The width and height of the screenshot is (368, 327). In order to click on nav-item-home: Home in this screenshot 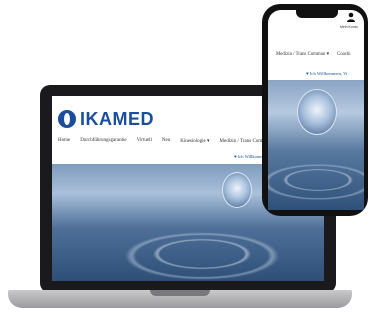, I will do `click(64, 141)`.